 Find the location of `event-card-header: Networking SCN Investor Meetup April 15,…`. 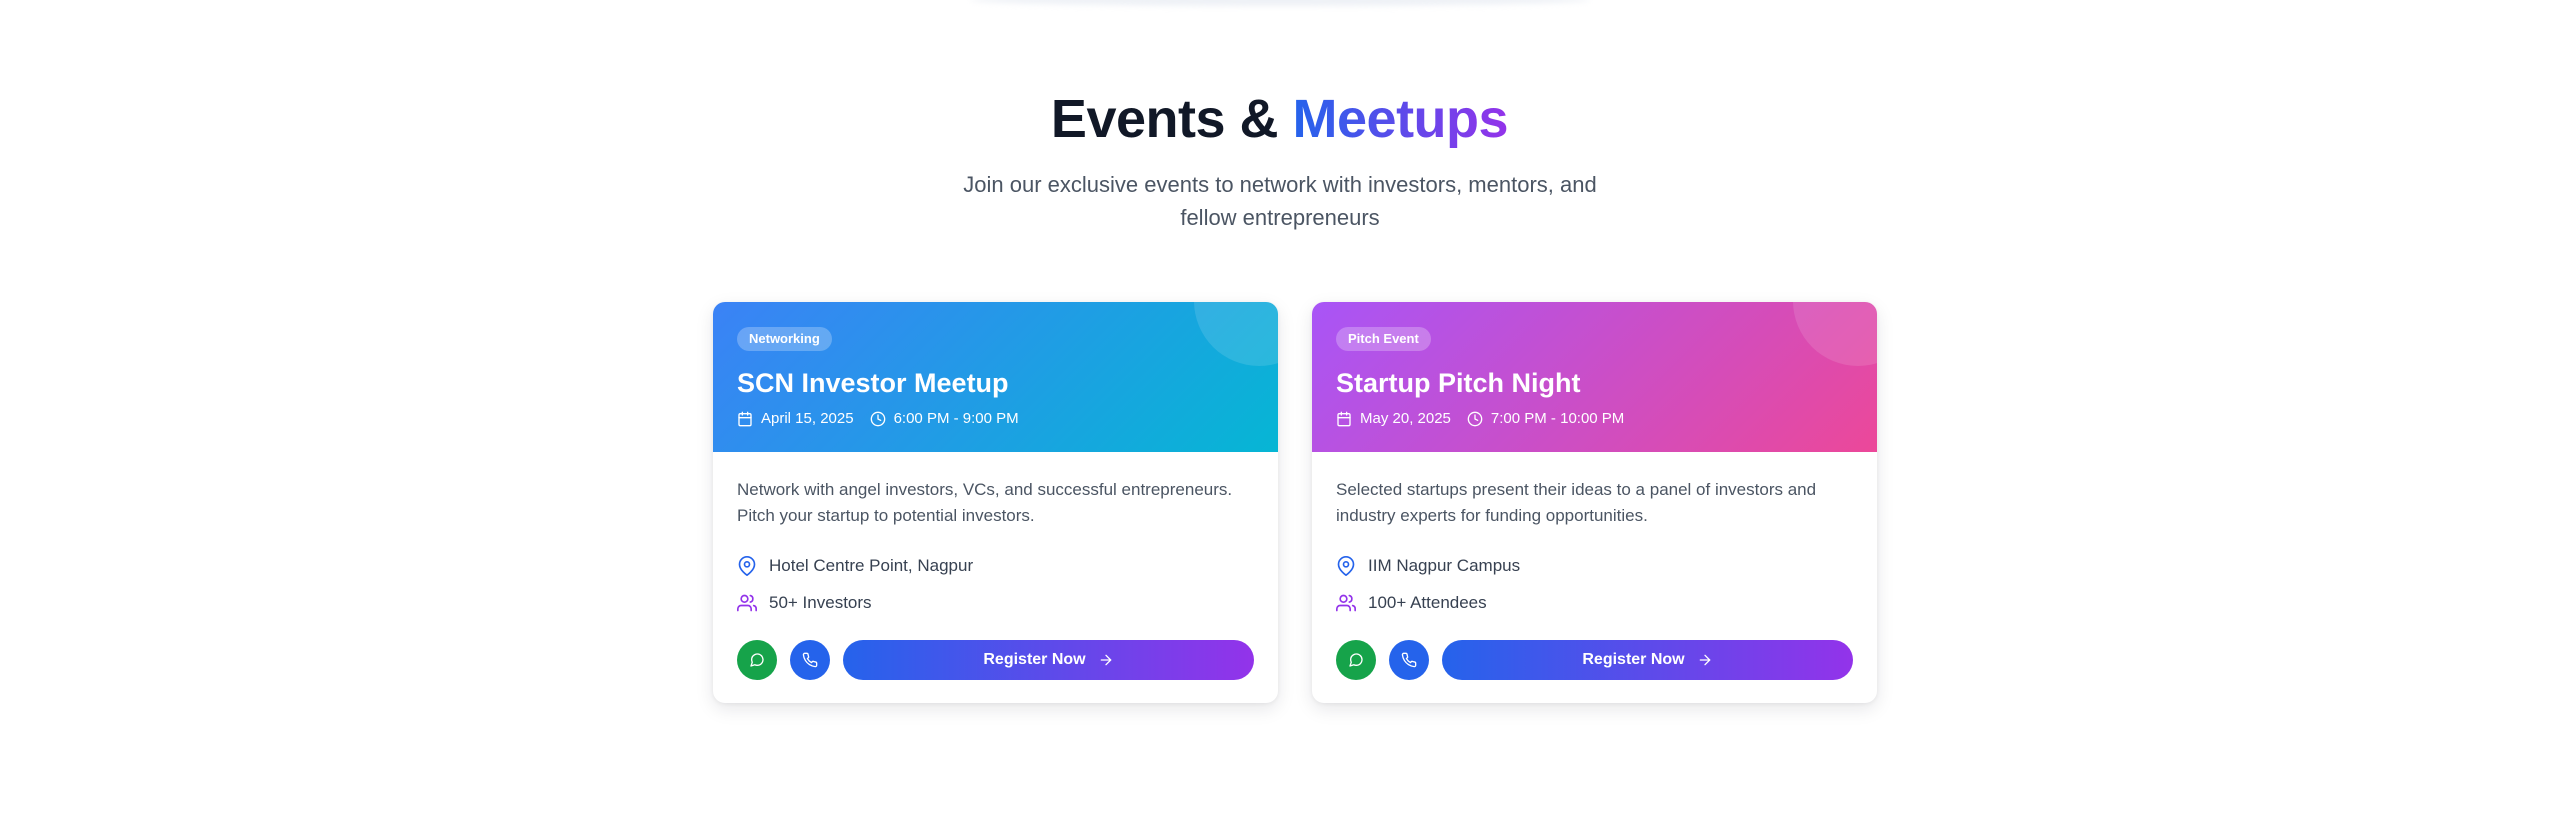

event-card-header: Networking SCN Investor Meetup April 15,… is located at coordinates (995, 377).